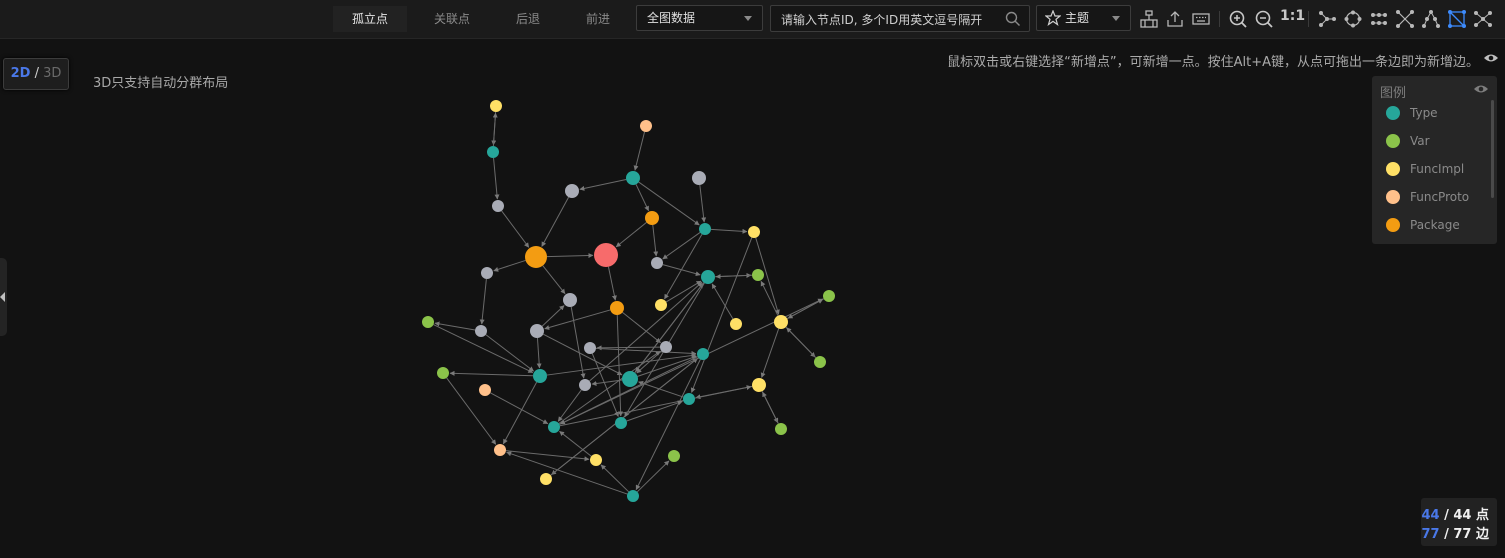  Describe the element at coordinates (1393, 93) in the screenshot. I see `legend-title: 图例` at that location.